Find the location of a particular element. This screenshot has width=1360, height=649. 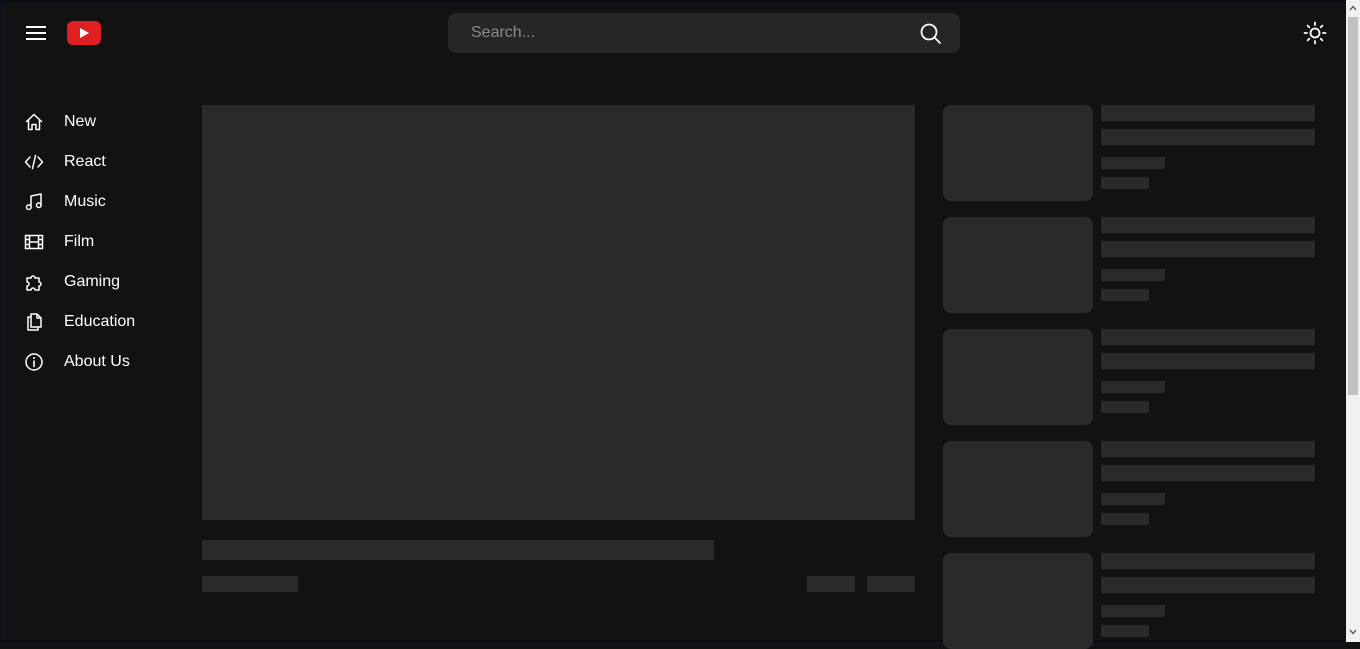

magnifier-icon is located at coordinates (930, 33).